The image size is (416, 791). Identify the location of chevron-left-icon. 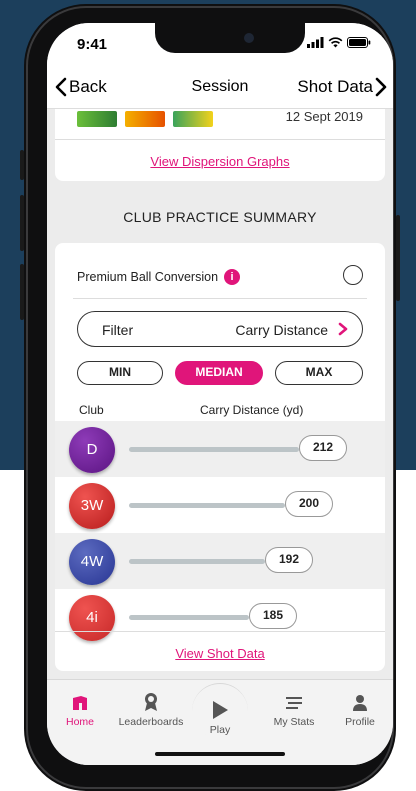
(61, 87).